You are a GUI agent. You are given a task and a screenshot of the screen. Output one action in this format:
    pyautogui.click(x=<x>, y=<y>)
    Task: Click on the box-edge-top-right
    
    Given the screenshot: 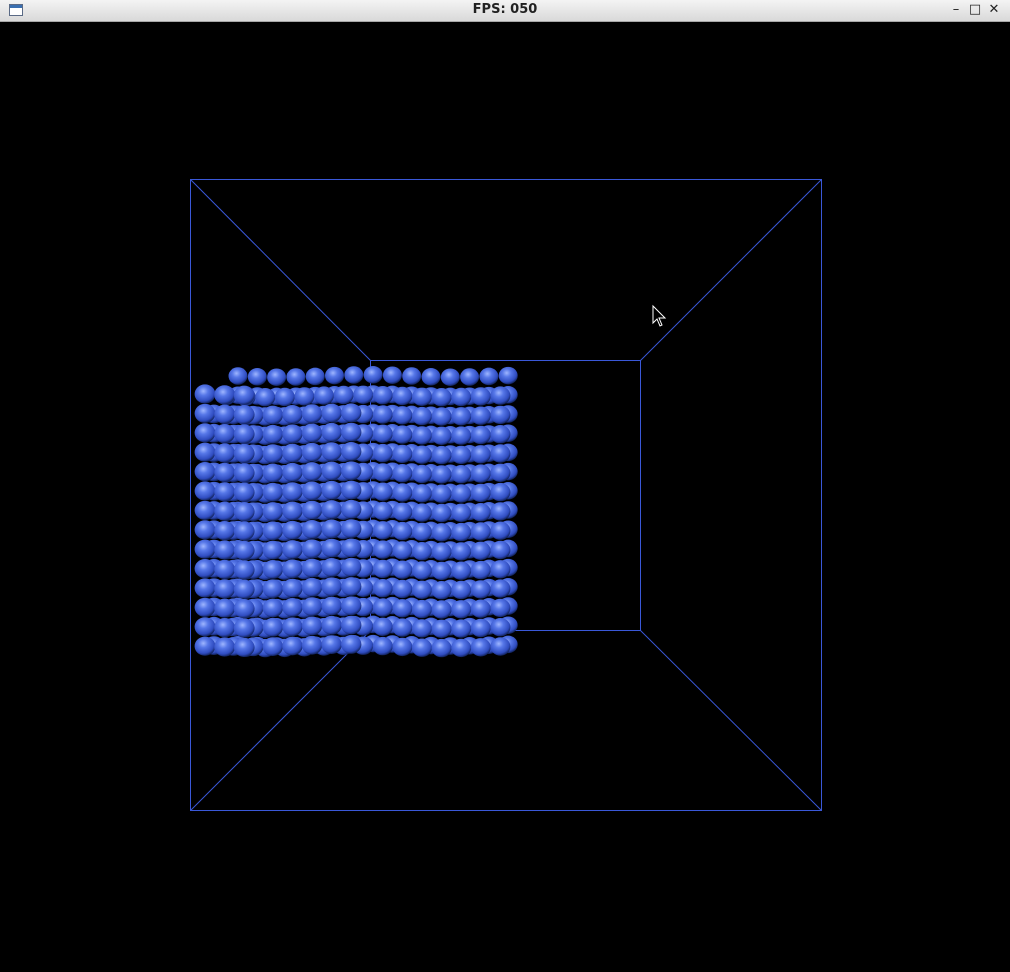 What is the action you would take?
    pyautogui.click(x=731, y=270)
    